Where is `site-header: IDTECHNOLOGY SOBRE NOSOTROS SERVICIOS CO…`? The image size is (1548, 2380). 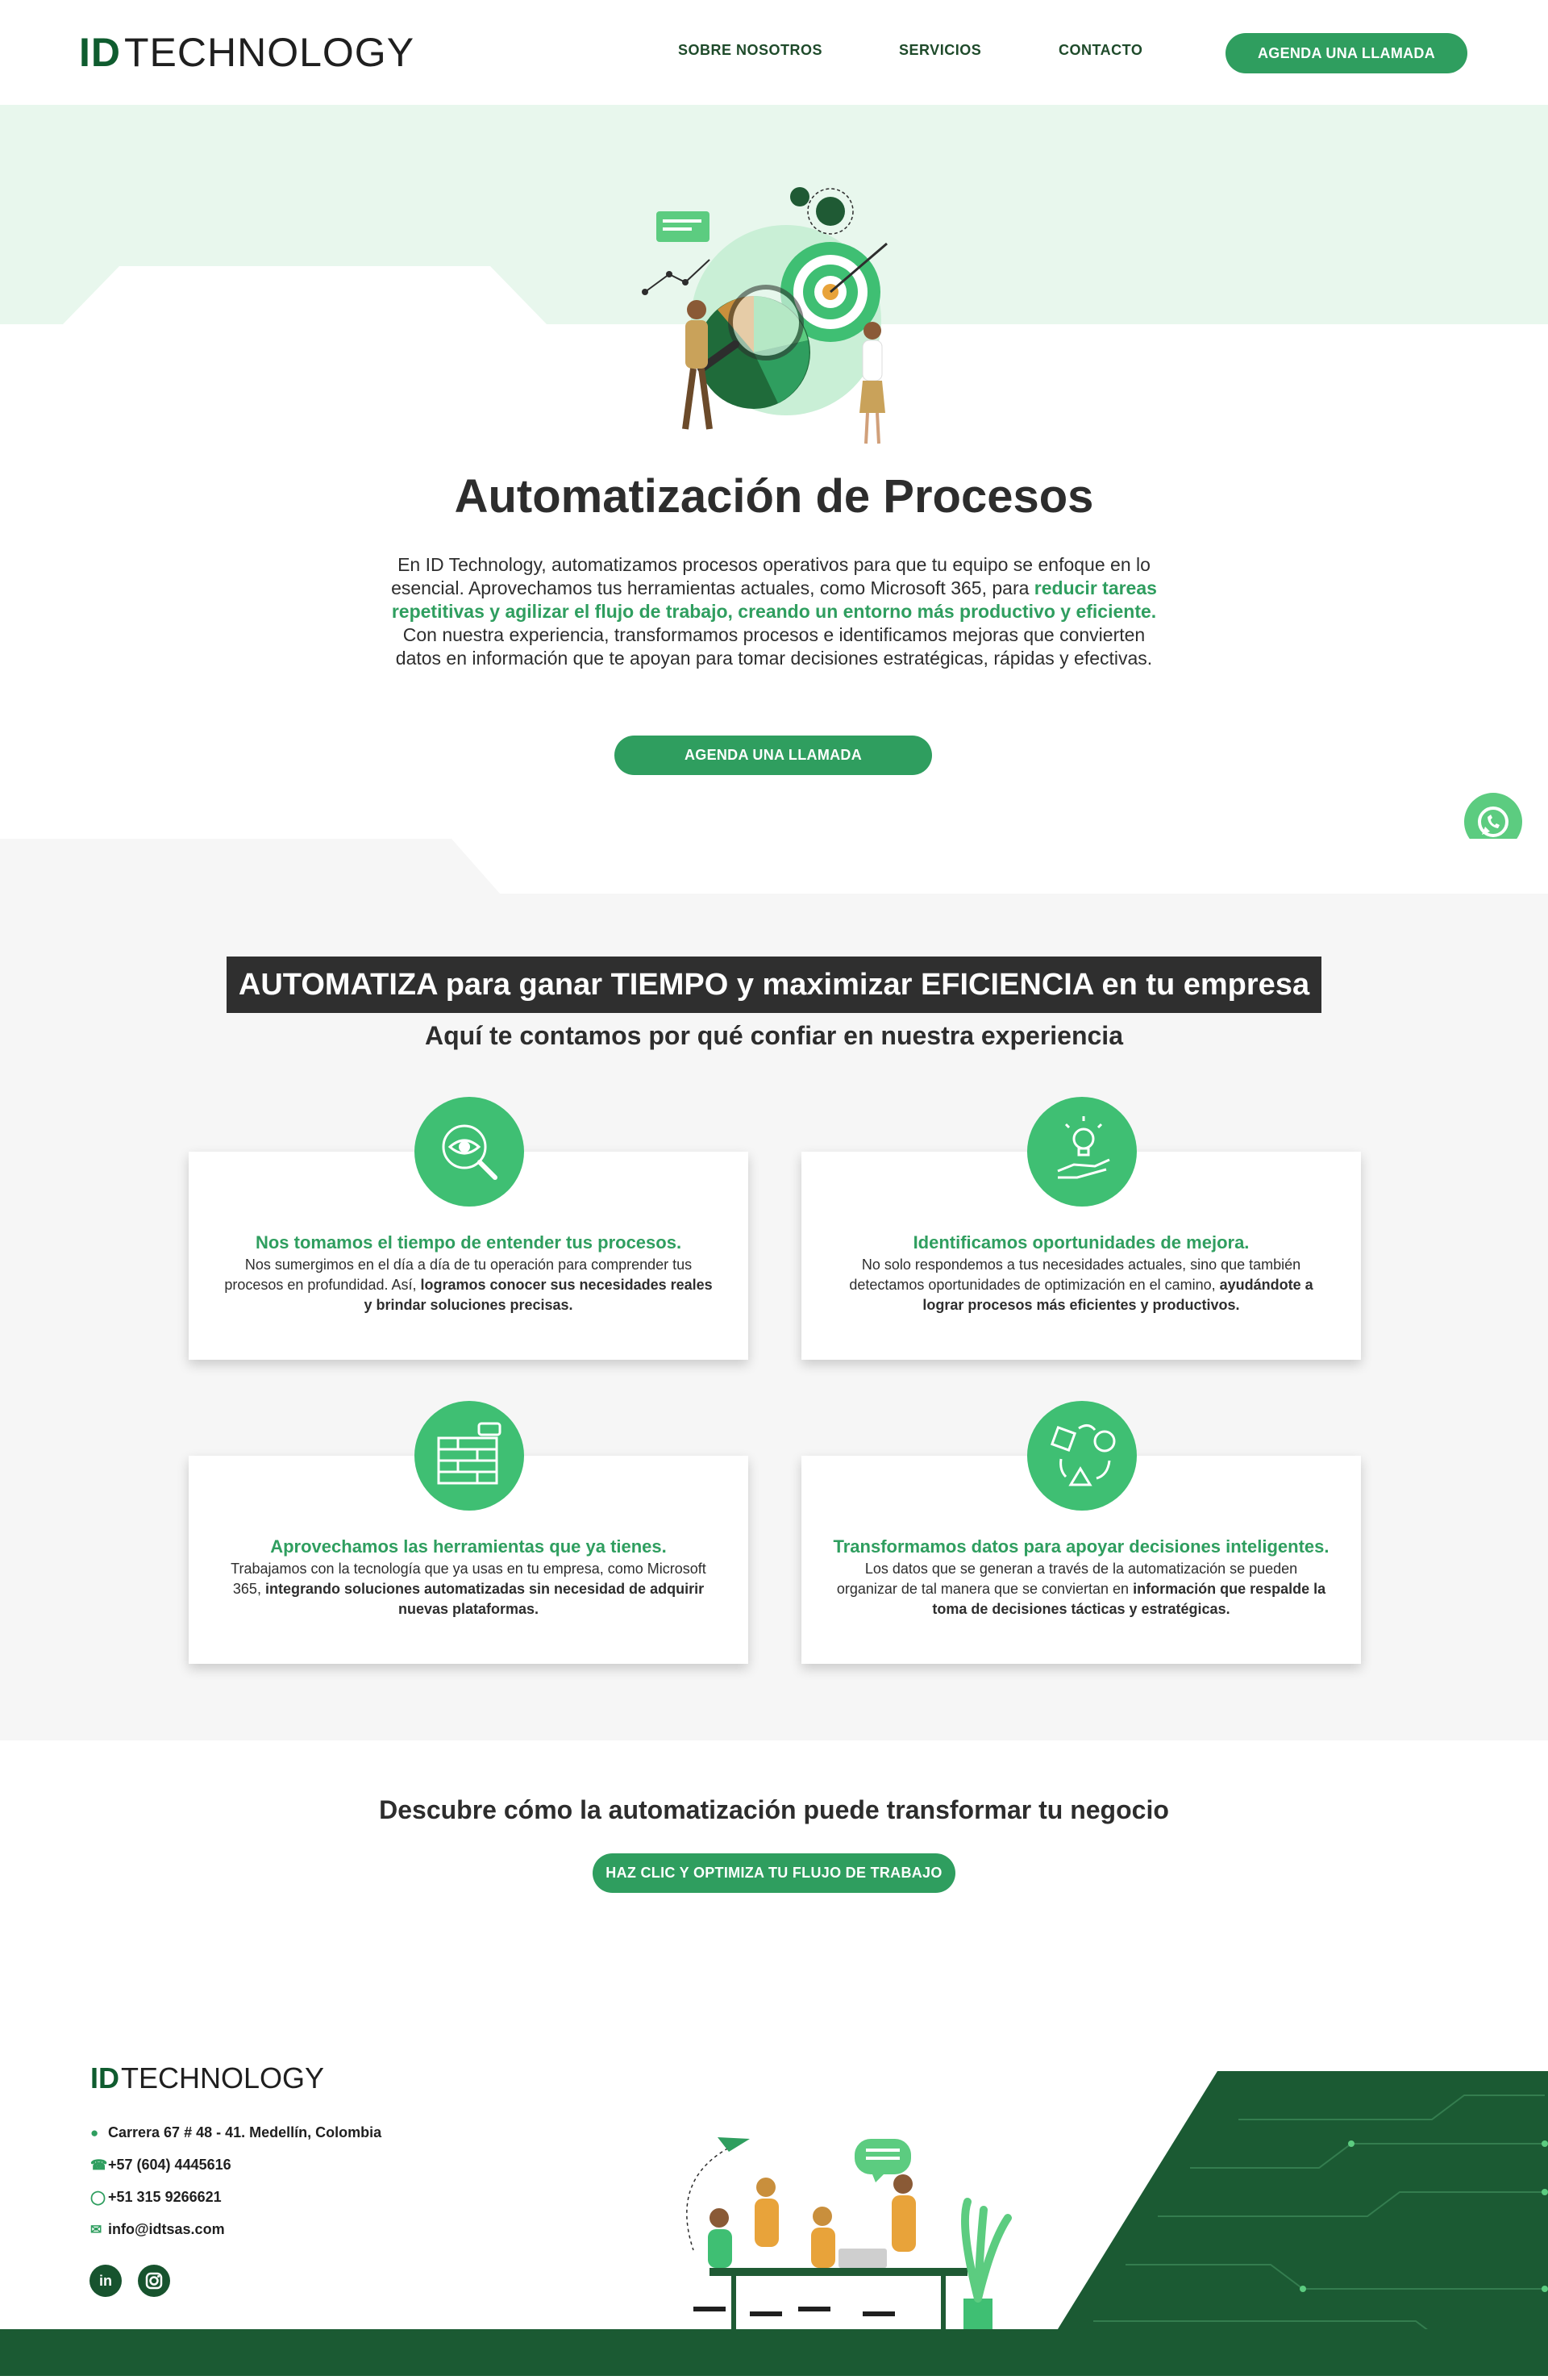
site-header: IDTECHNOLOGY SOBRE NOSOTROS SERVICIOS CO… is located at coordinates (774, 52).